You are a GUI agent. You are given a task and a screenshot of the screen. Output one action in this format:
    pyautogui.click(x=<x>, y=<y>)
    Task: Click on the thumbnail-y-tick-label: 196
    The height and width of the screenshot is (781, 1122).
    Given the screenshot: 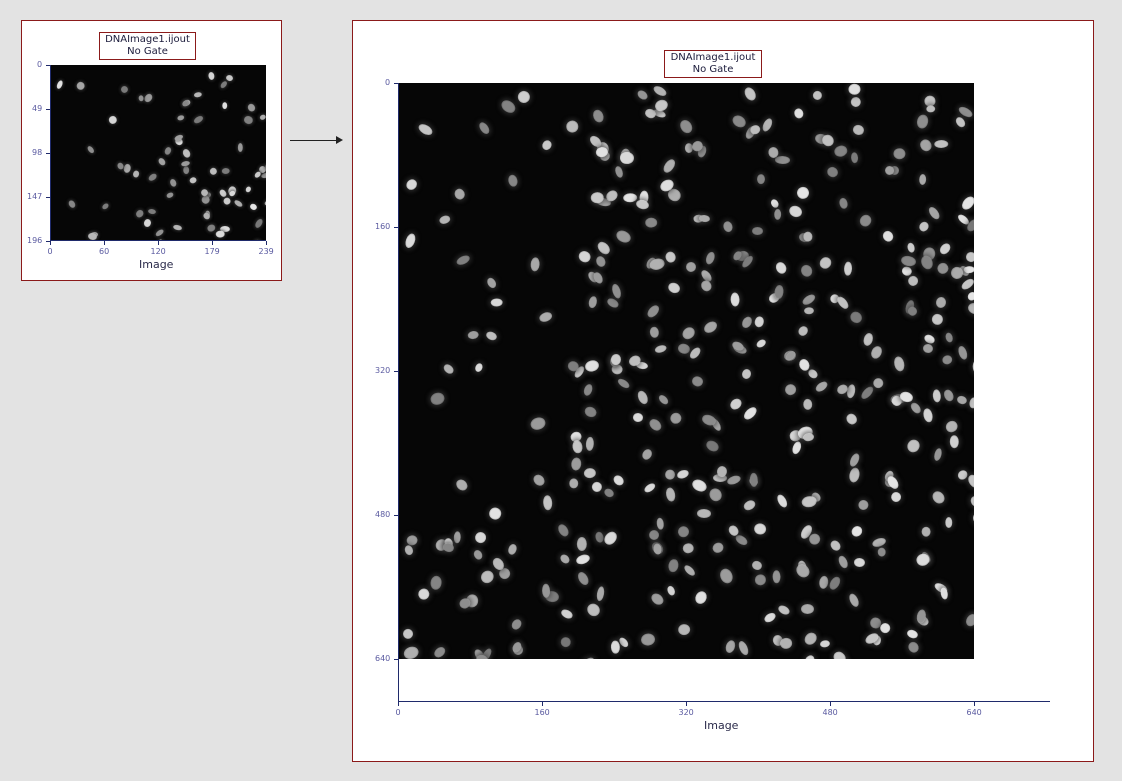 What is the action you would take?
    pyautogui.click(x=35, y=240)
    